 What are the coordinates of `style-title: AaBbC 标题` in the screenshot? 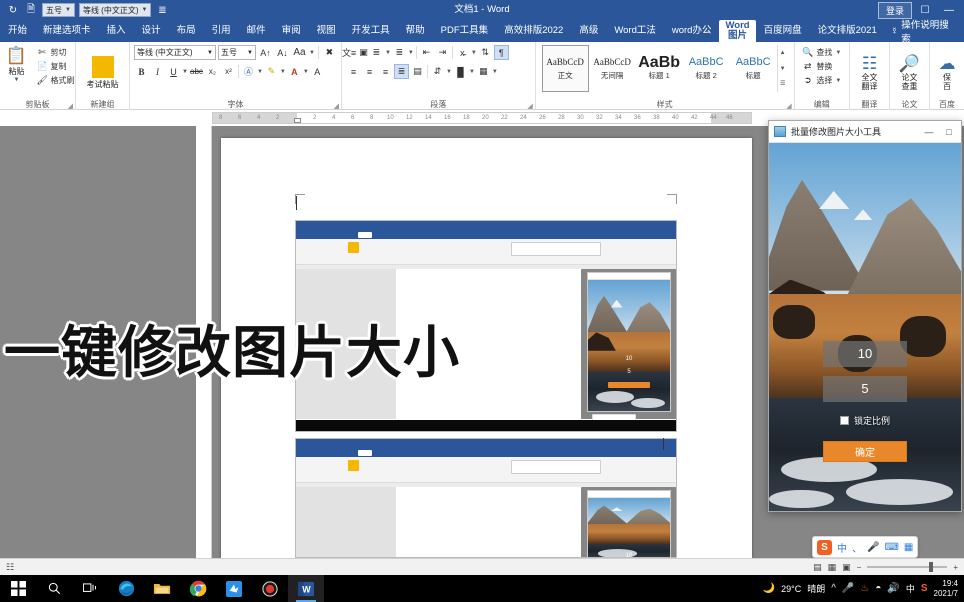 It's located at (753, 68).